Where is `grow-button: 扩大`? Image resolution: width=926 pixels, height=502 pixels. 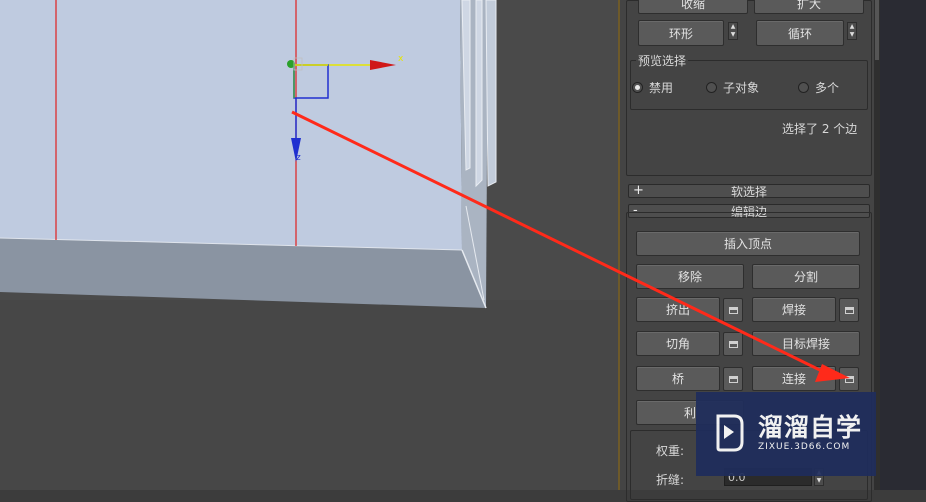
grow-button: 扩大 is located at coordinates (809, 7).